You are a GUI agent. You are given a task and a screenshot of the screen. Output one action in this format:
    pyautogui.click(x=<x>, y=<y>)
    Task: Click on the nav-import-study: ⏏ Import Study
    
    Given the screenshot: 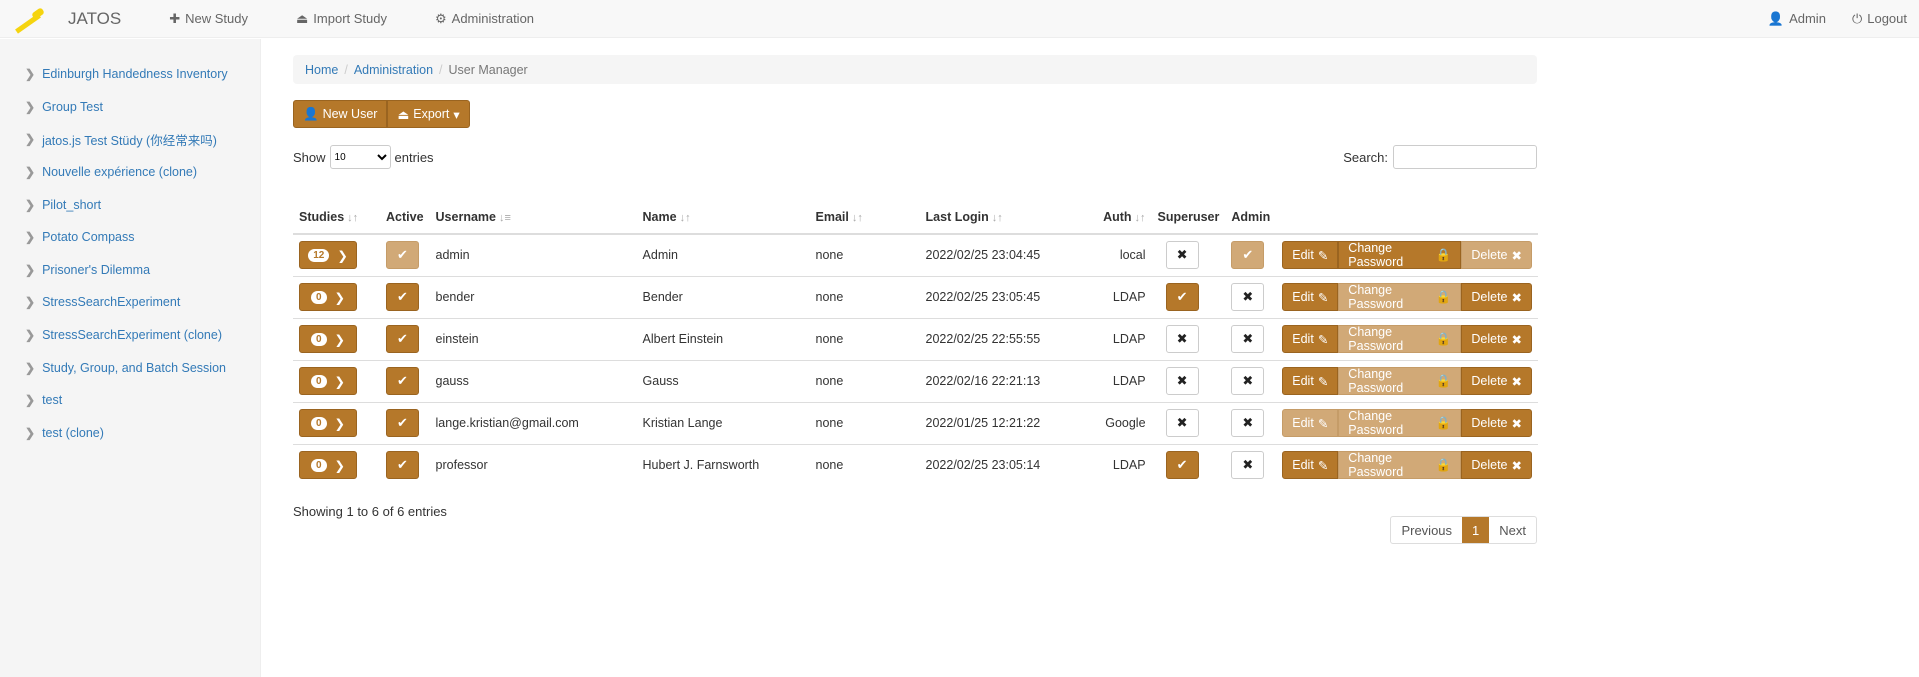 What is the action you would take?
    pyautogui.click(x=341, y=19)
    